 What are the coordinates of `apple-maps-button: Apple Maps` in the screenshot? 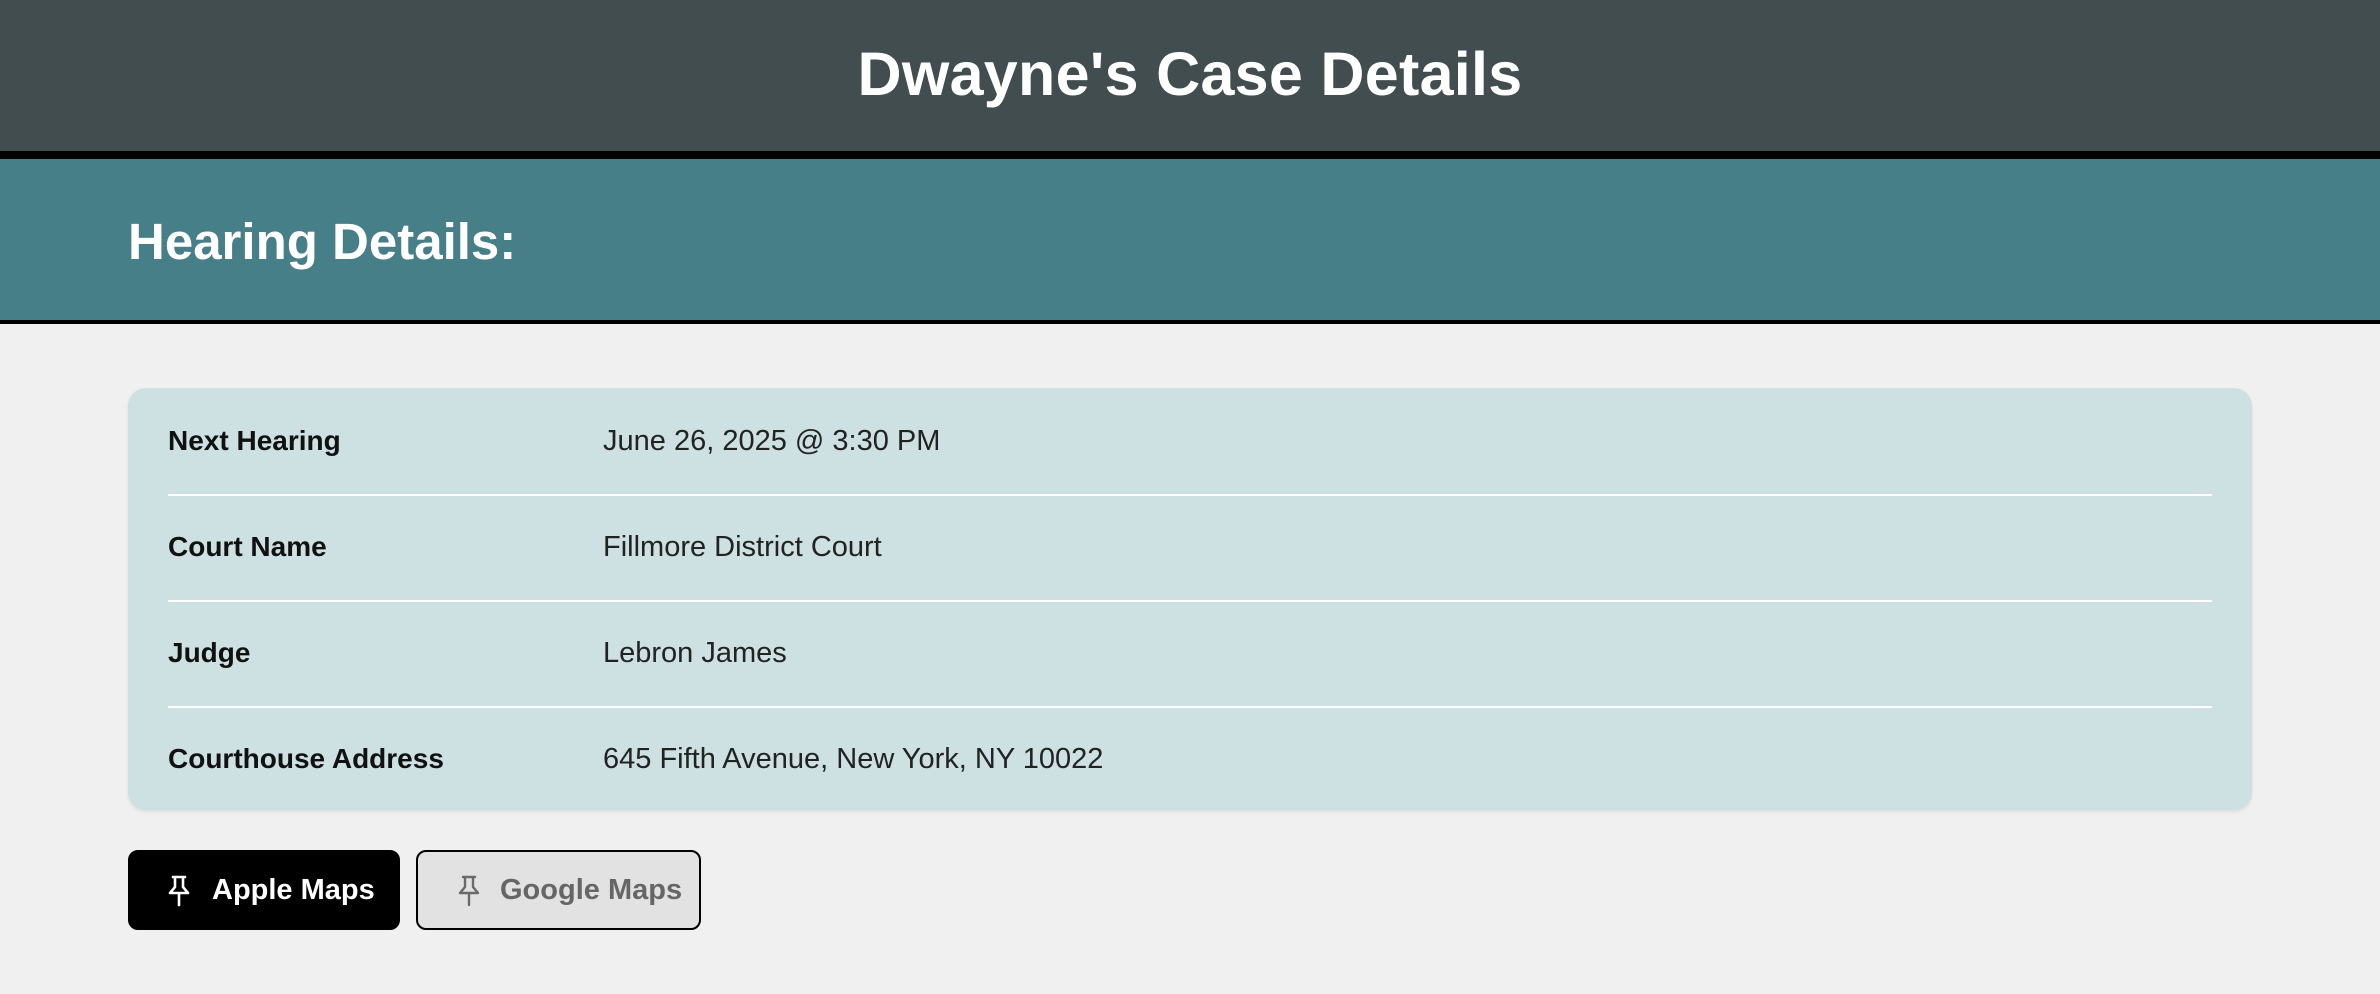 It's located at (264, 890).